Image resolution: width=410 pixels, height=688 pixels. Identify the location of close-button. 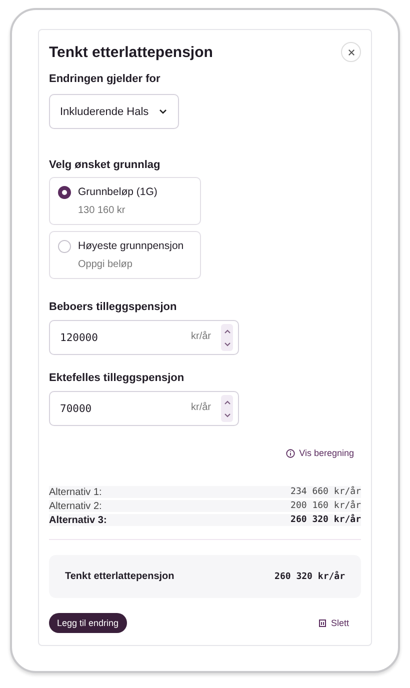
(351, 52).